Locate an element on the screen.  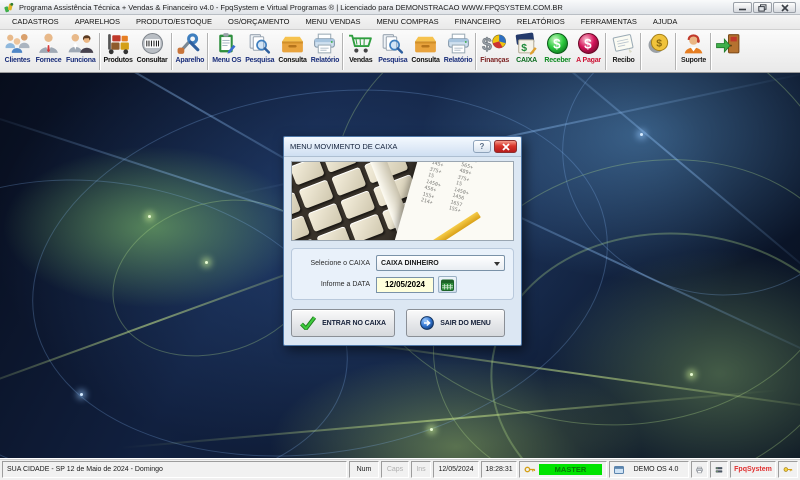
enter-caixa-button: ENTRAR NO CAIXA is located at coordinates (343, 323).